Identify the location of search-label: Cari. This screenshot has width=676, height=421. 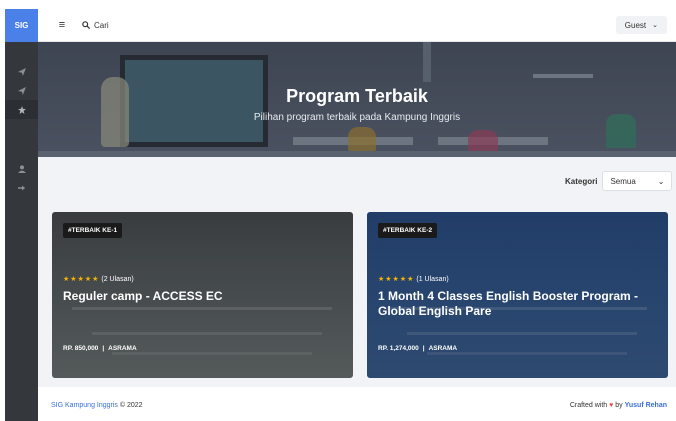
(101, 25).